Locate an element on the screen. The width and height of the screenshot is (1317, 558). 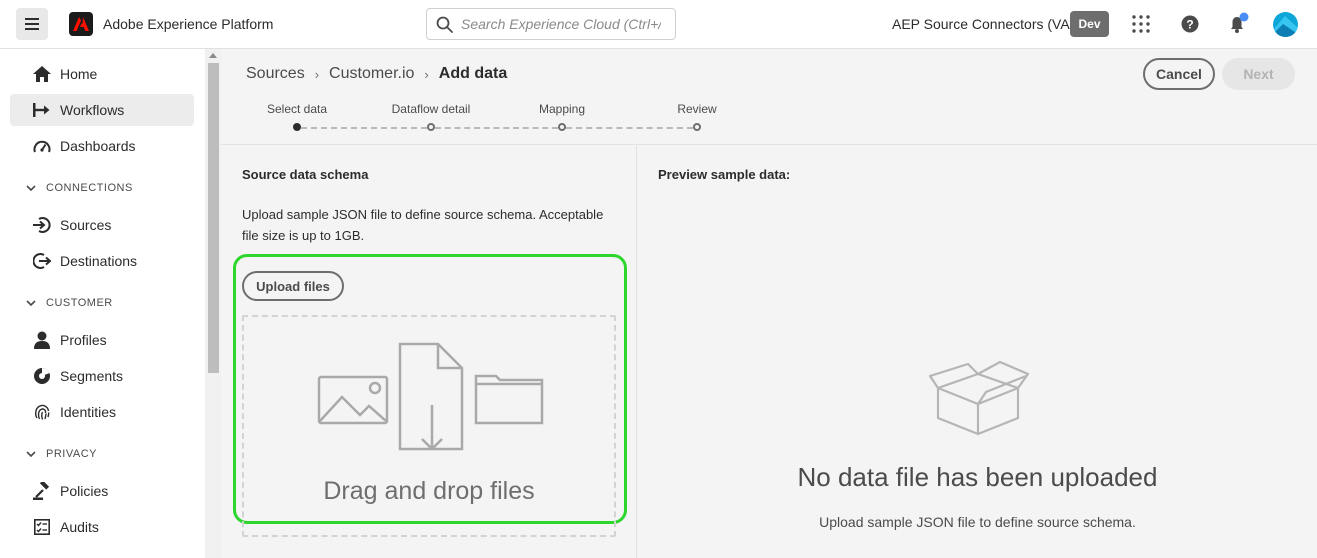
nav-label: Profiles is located at coordinates (83, 340).